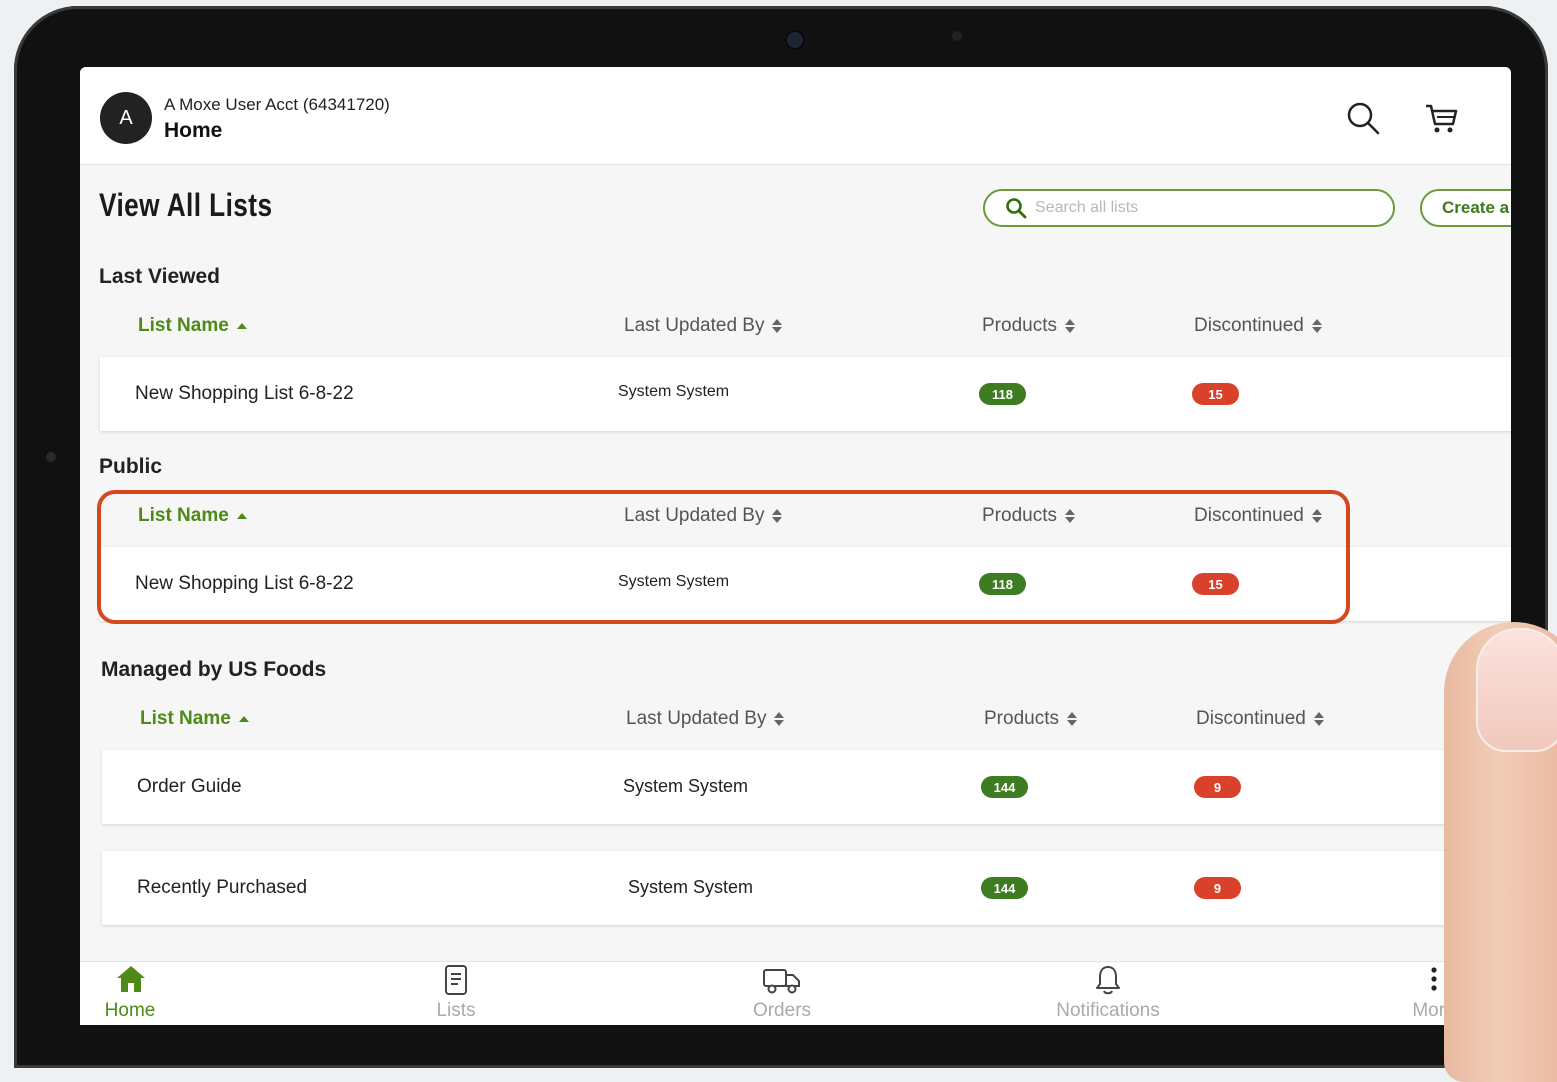  Describe the element at coordinates (131, 466) in the screenshot. I see `section-title-public: Public` at that location.